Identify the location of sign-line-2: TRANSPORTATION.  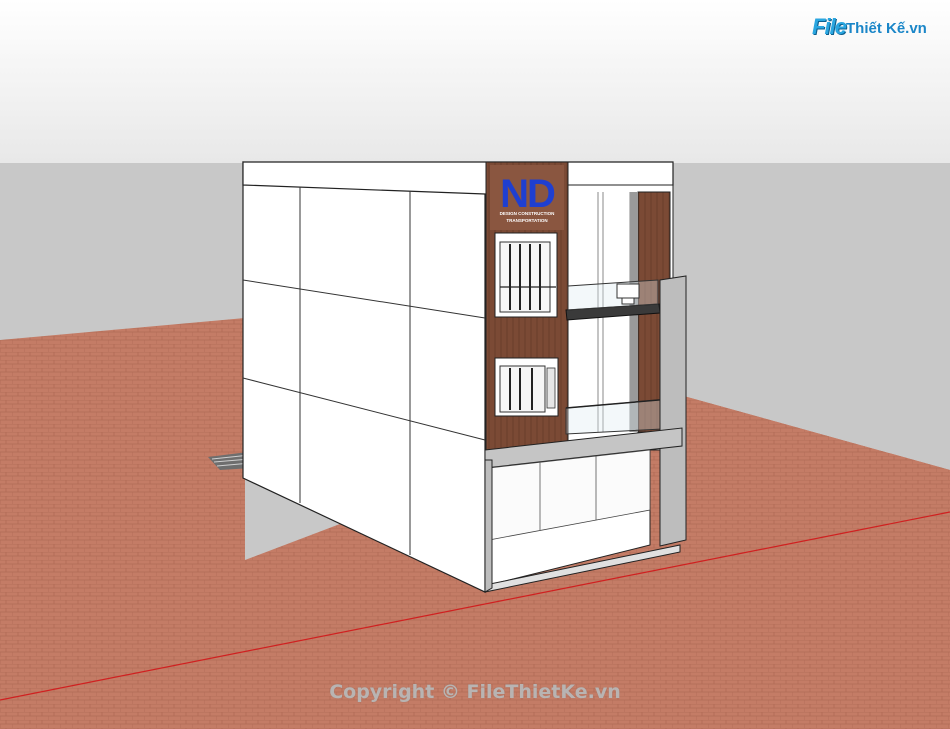
(526, 220).